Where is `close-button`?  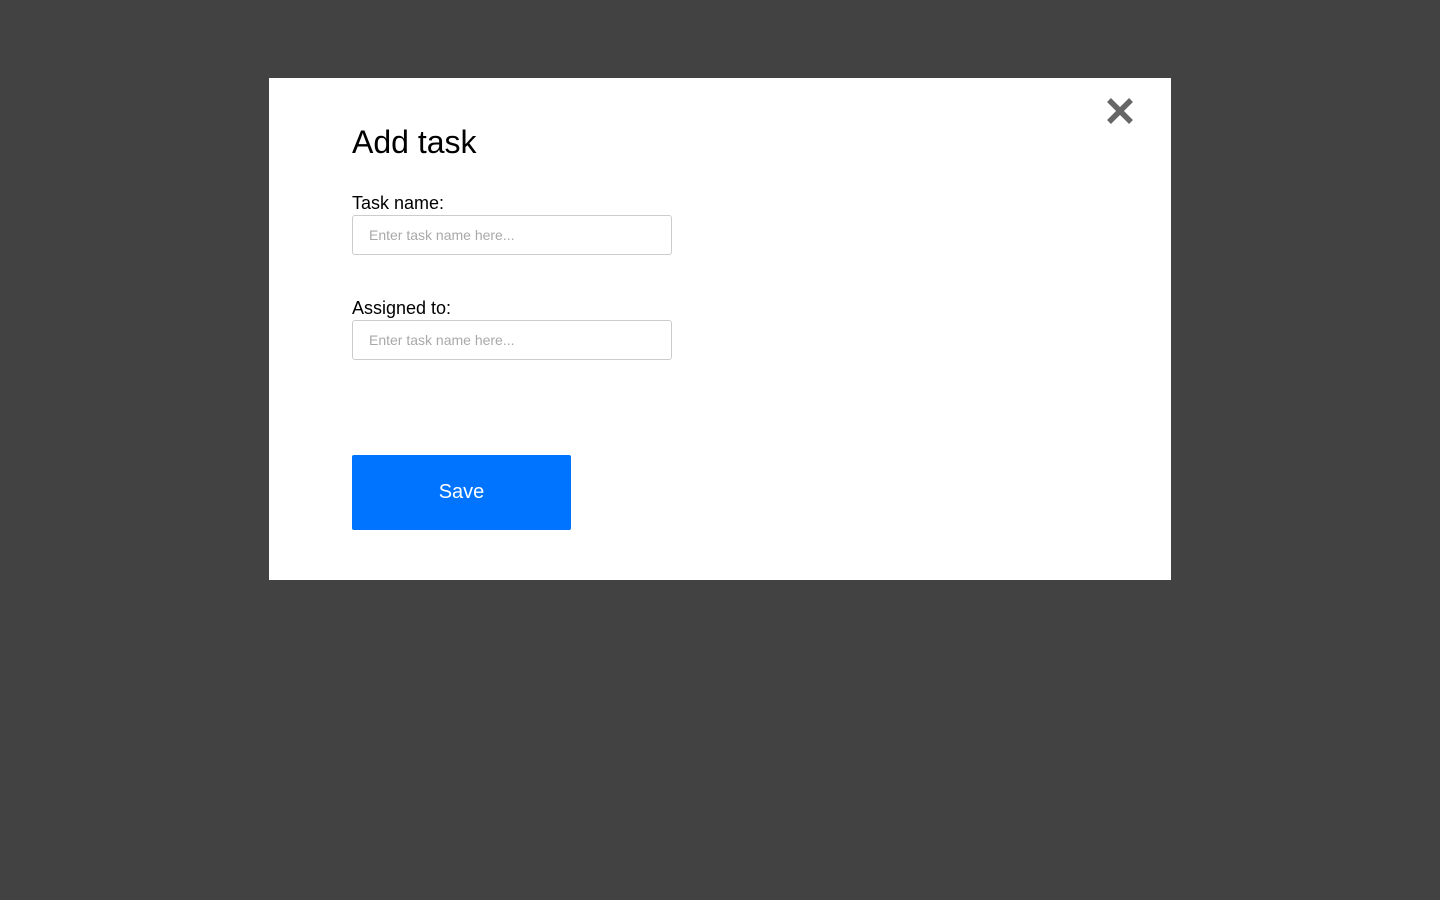
close-button is located at coordinates (1120, 111).